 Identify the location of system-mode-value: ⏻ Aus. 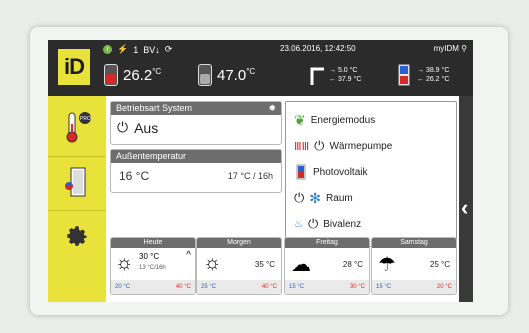
(196, 127).